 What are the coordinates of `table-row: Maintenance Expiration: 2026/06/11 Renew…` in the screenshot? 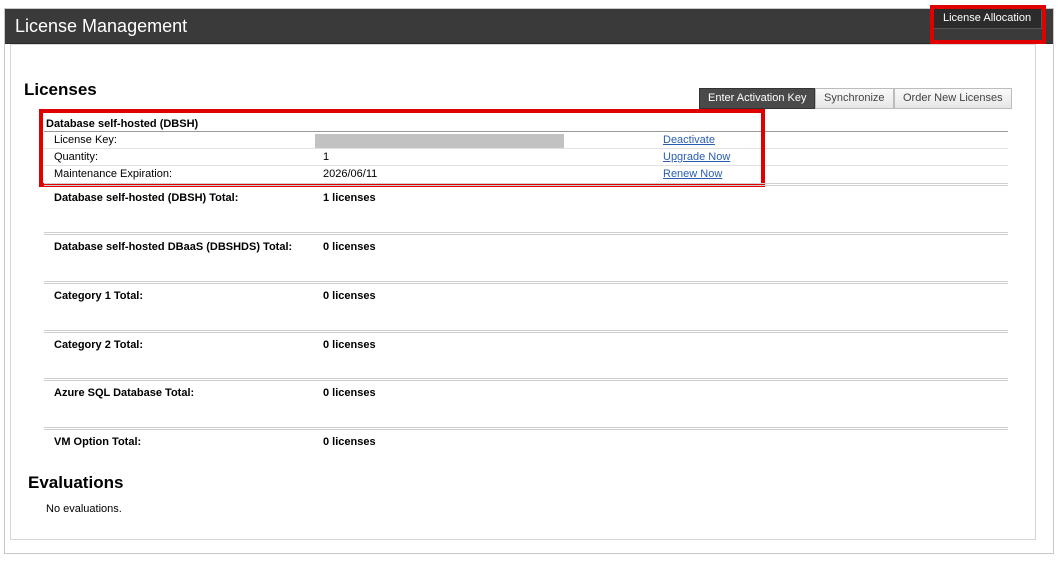 It's located at (526, 173).